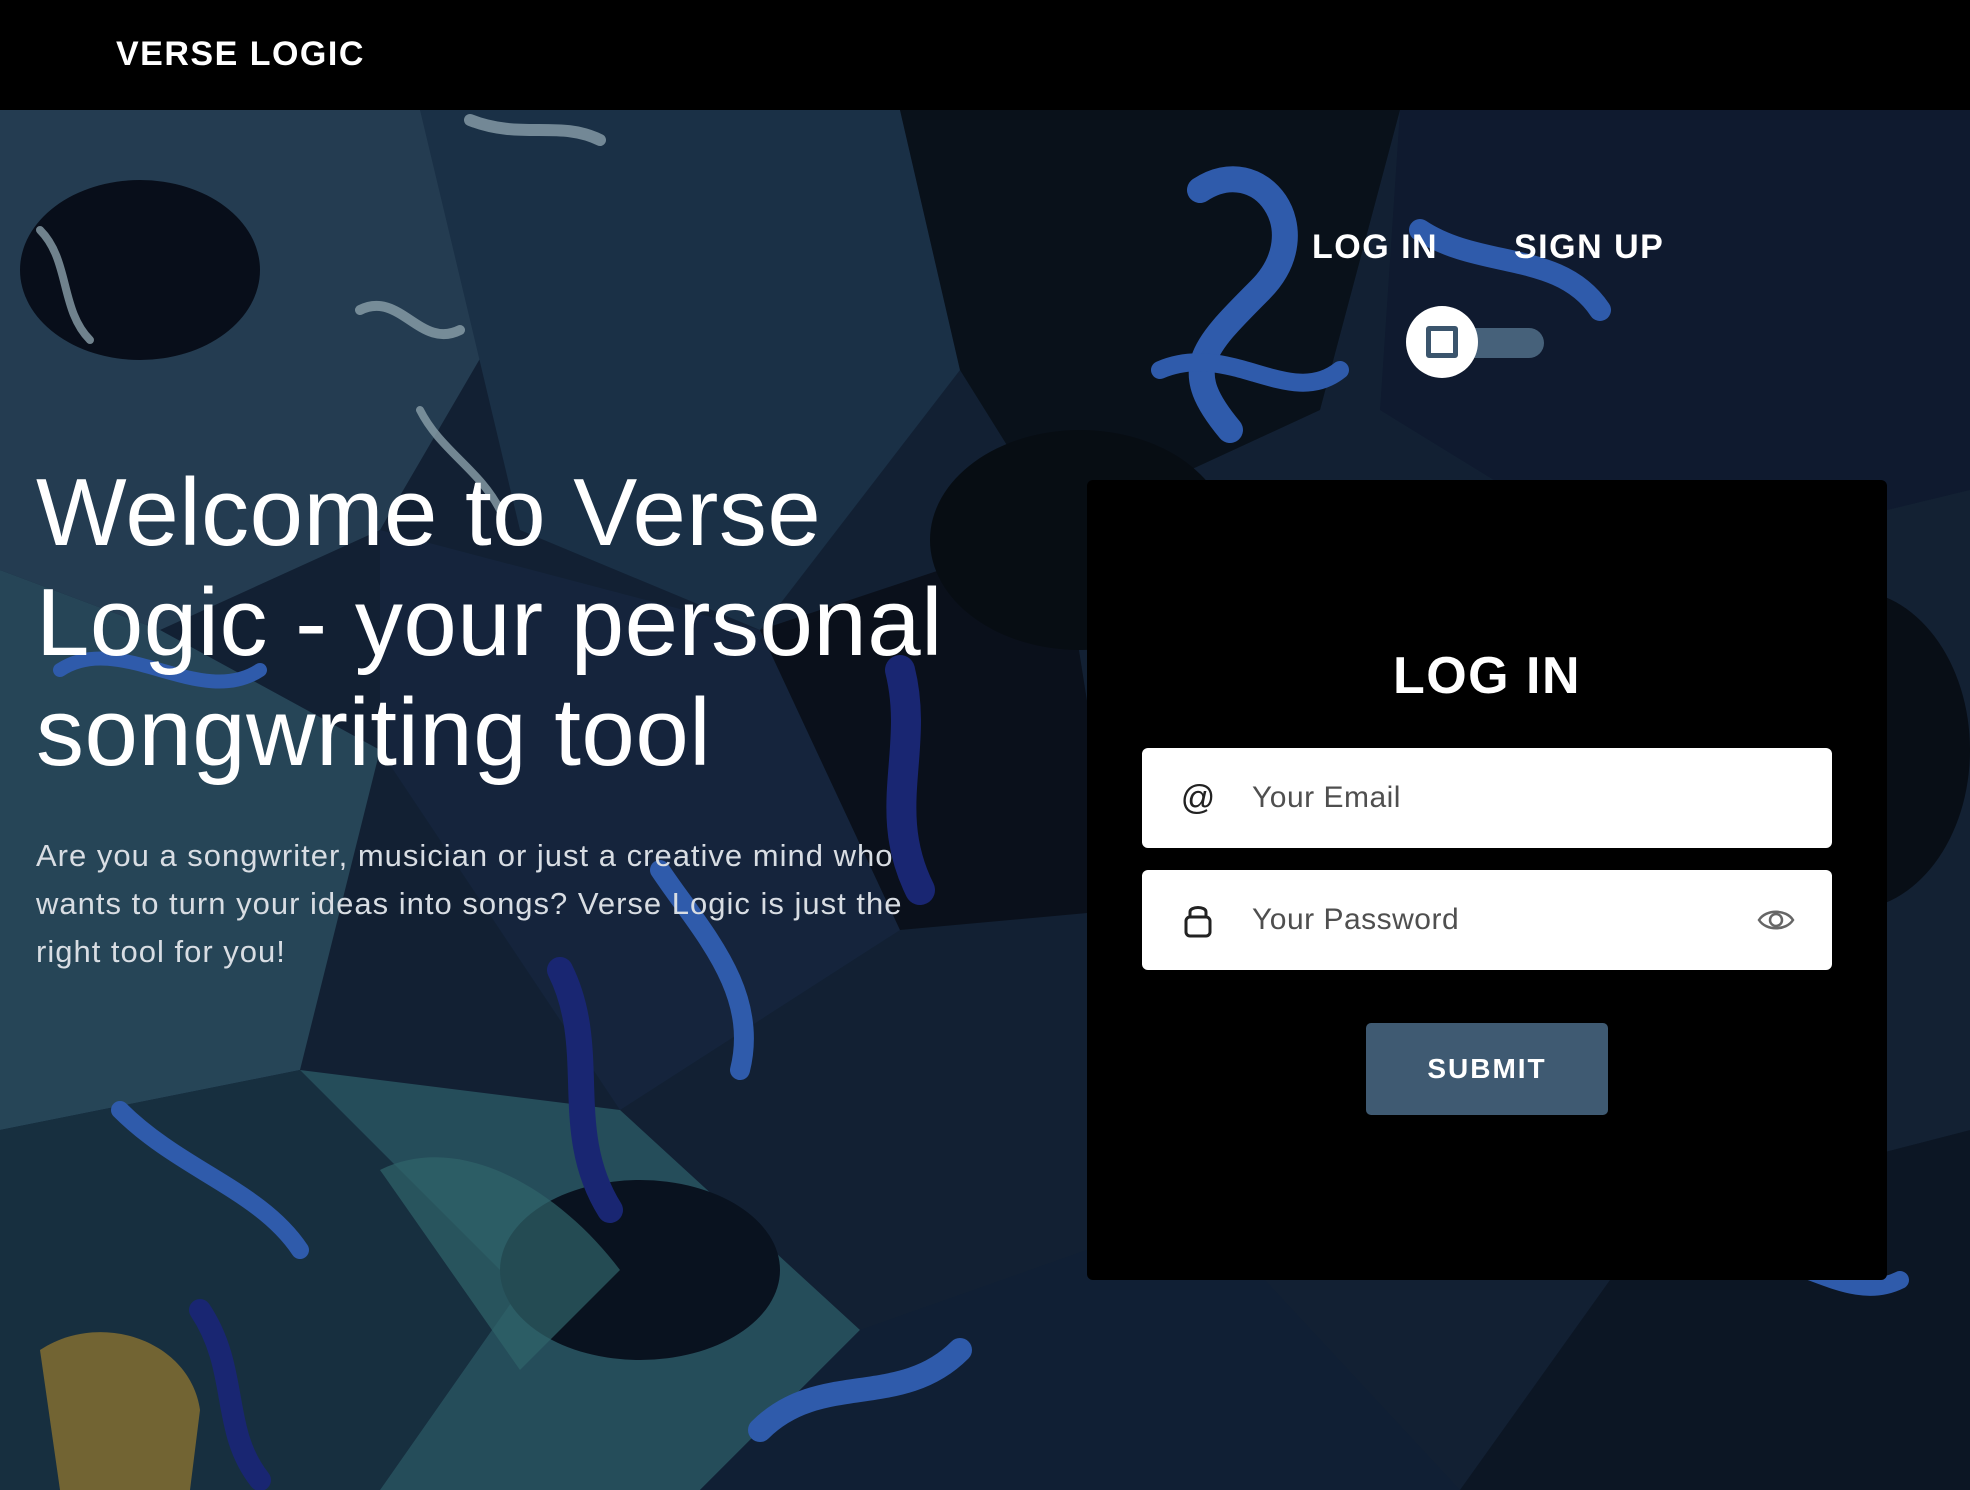  I want to click on toggle-knob, so click(1442, 342).